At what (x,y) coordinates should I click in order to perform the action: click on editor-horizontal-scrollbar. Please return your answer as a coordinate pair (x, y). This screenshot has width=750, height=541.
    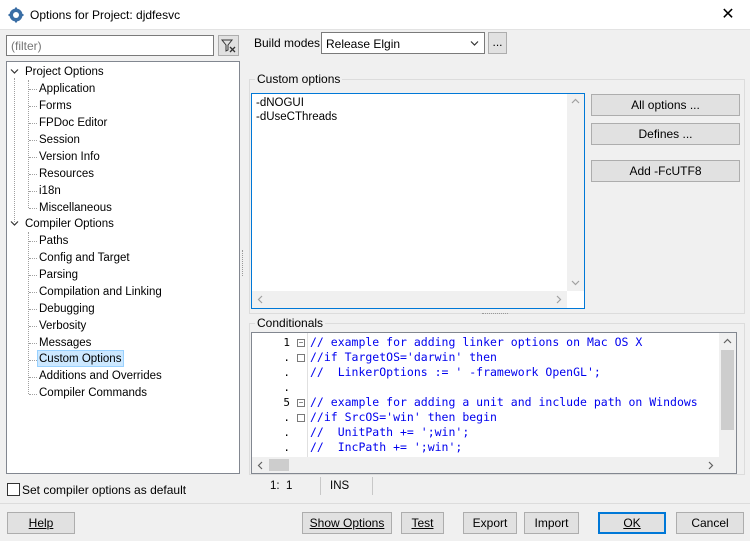
    Looking at the image, I should click on (494, 465).